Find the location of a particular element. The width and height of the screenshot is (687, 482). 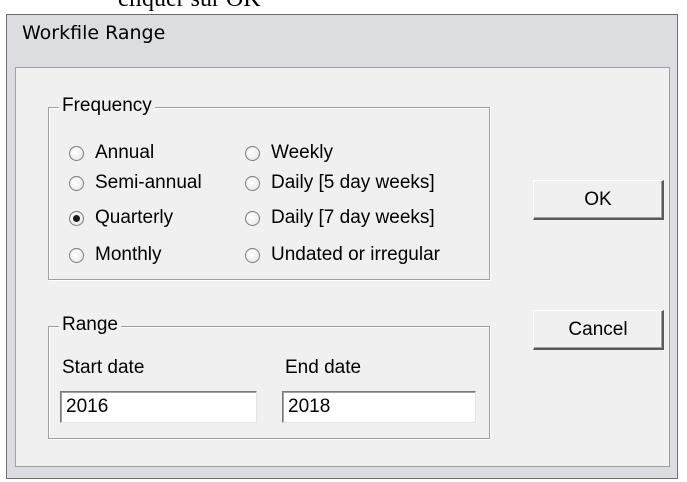

radio-semi-annual: Semi-annual is located at coordinates (135, 183).